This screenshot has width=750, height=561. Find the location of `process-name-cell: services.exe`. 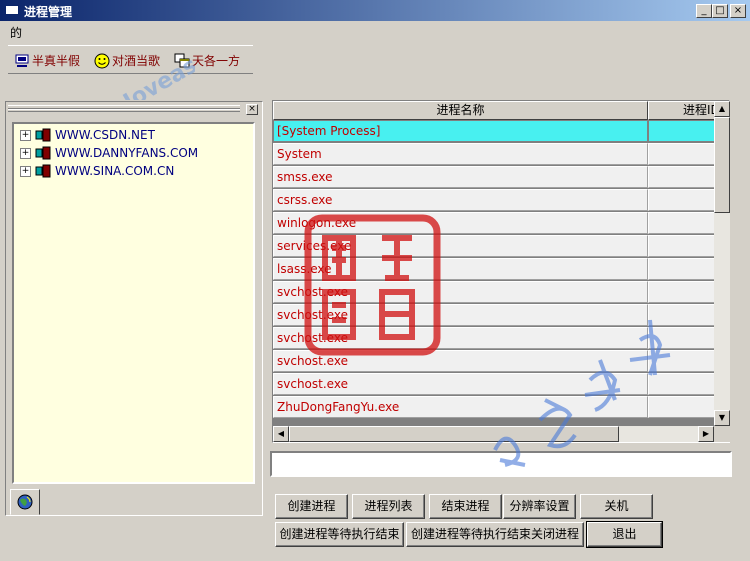

process-name-cell: services.exe is located at coordinates (460, 246).